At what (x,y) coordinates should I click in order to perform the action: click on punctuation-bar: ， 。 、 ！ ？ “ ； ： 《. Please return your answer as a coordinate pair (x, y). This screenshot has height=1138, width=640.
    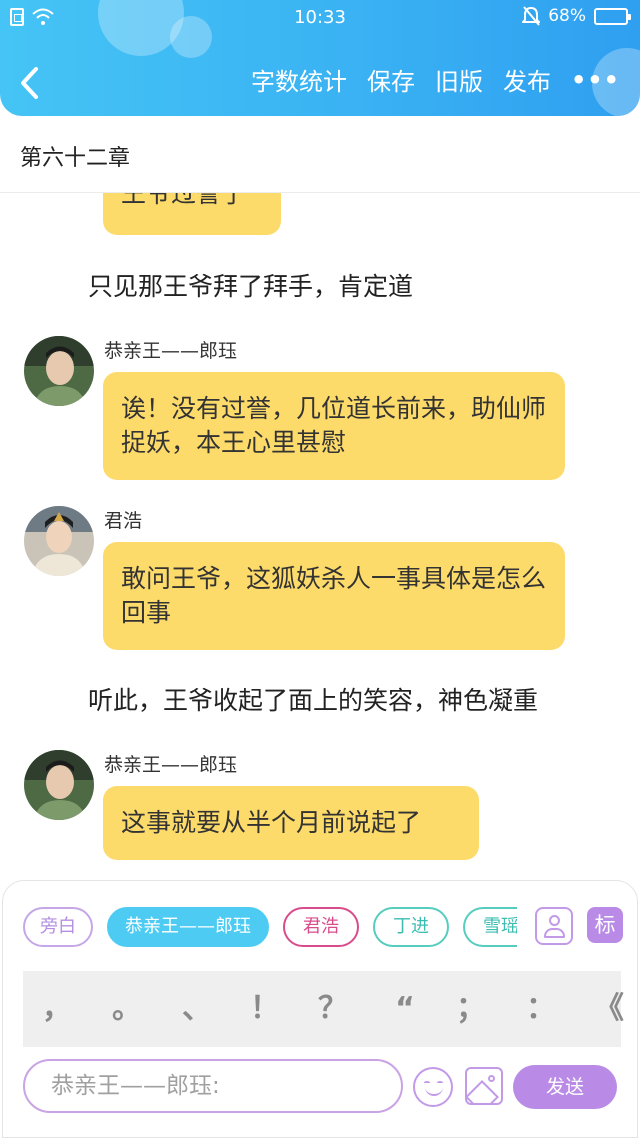
    Looking at the image, I should click on (323, 1009).